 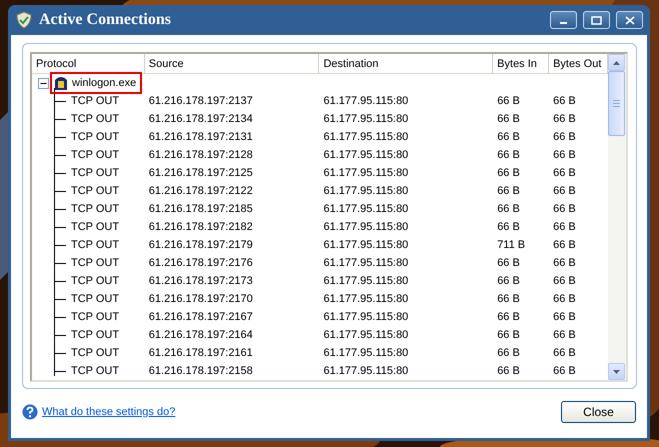 I want to click on source-cell-text: 61.216.178.197:2173, so click(x=201, y=281).